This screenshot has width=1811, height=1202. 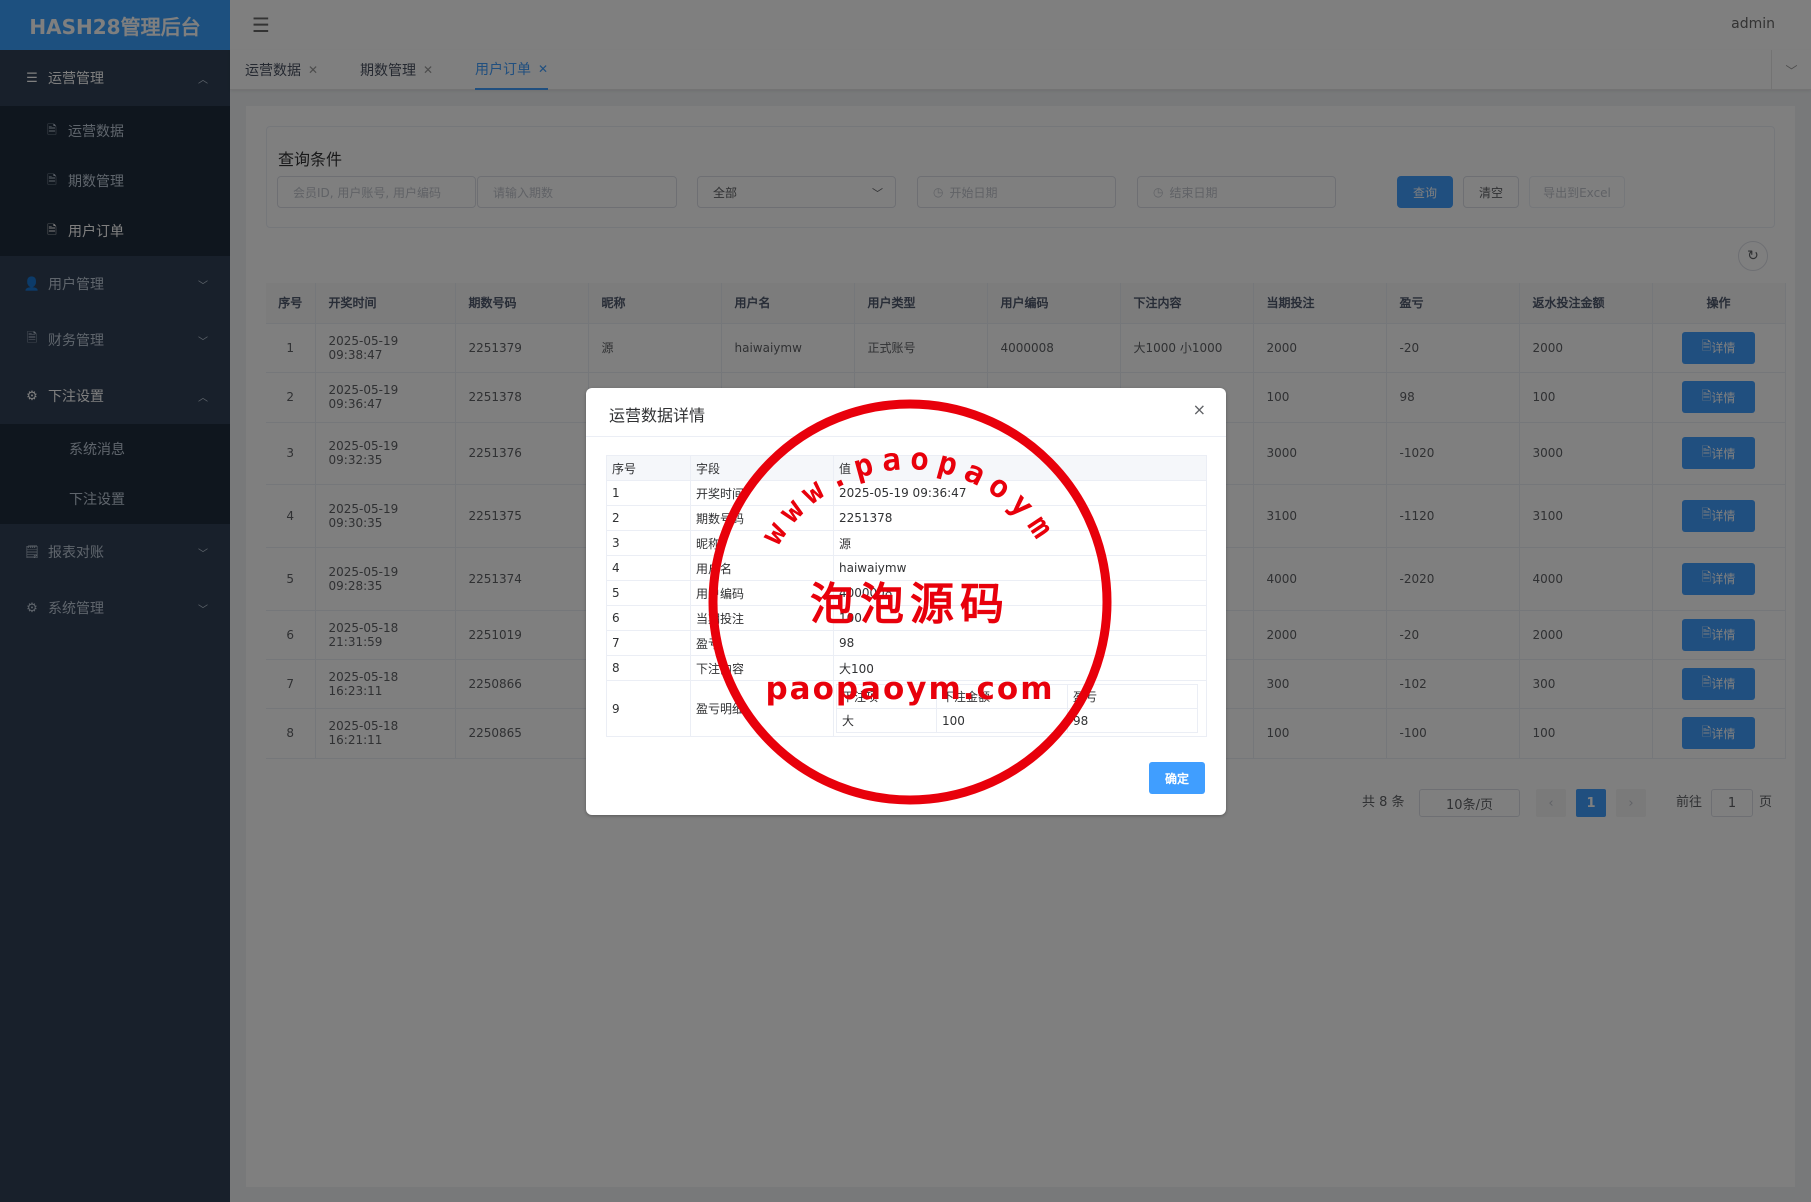 I want to click on detail-header: 序号, so click(x=648, y=468).